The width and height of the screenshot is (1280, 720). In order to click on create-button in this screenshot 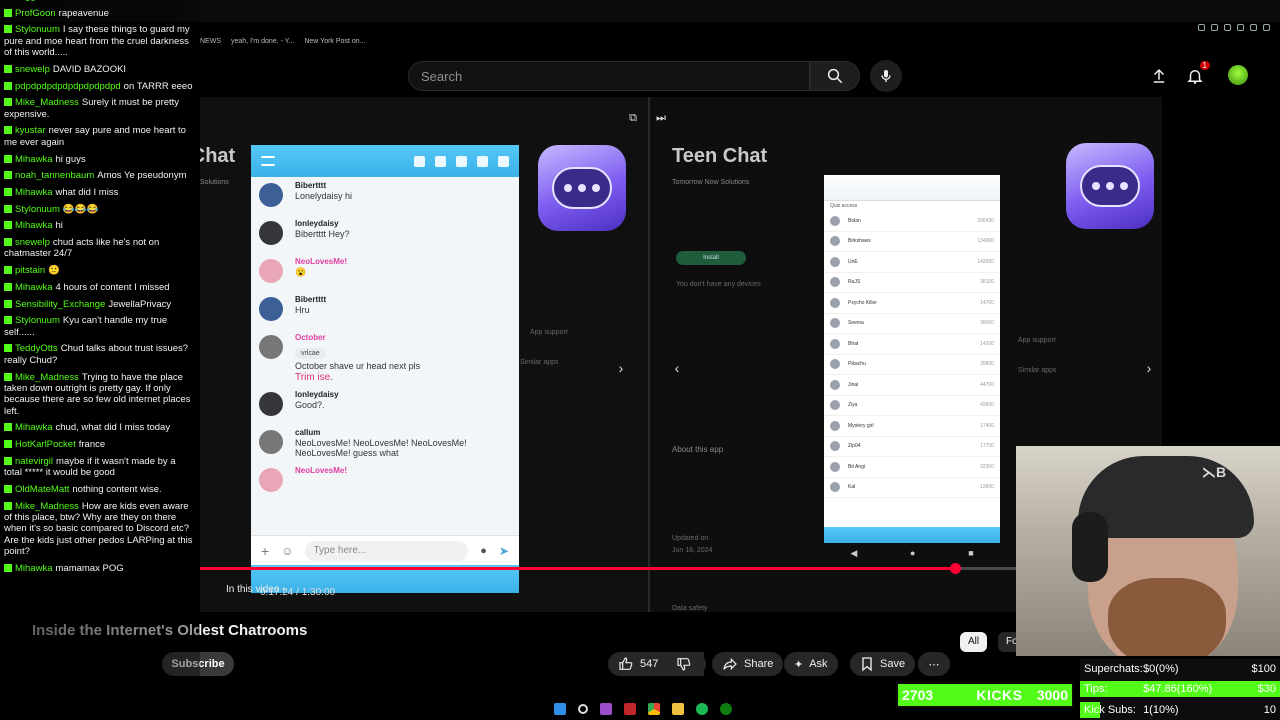, I will do `click(1159, 76)`.